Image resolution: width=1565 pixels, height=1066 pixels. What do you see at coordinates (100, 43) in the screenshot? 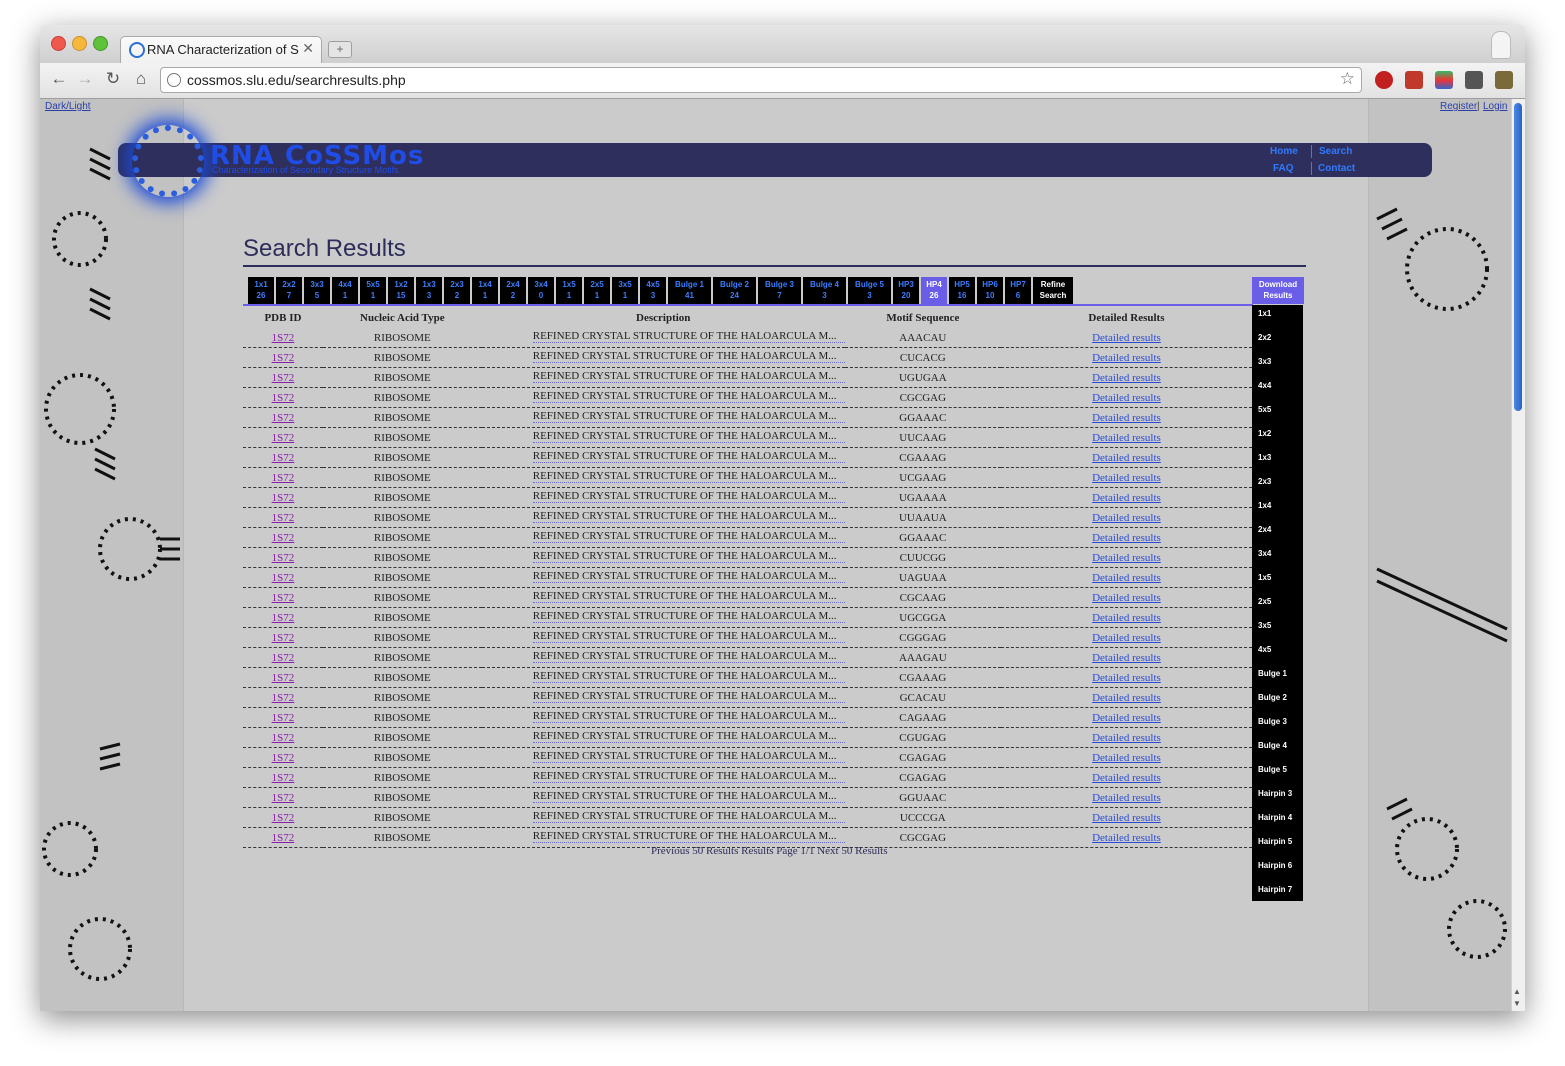
I see `zoom-window-button` at bounding box center [100, 43].